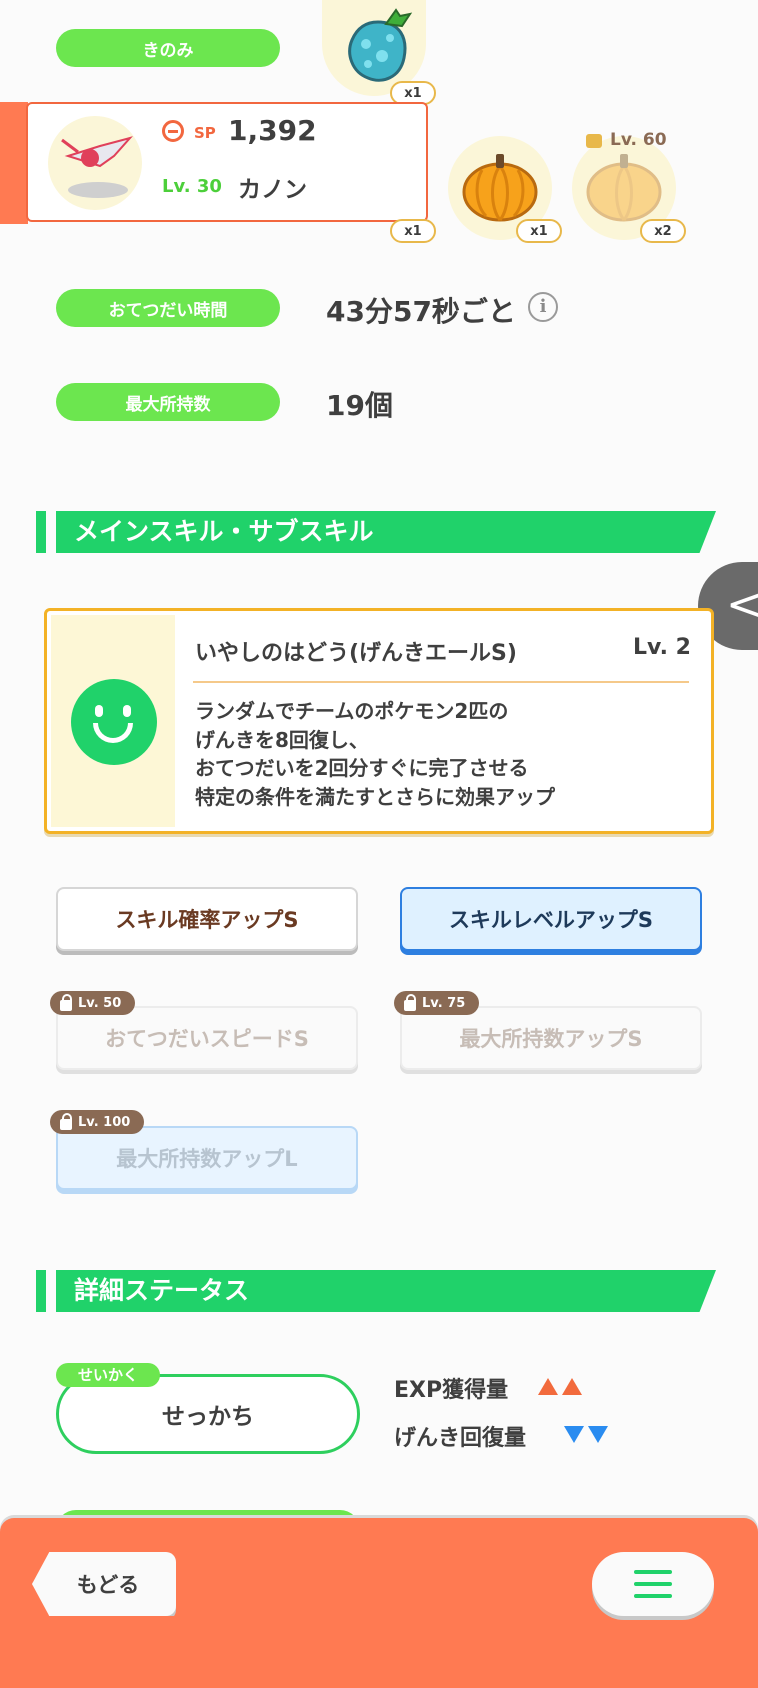 Image resolution: width=758 pixels, height=1688 pixels. Describe the element at coordinates (356, 653) in the screenshot. I see `main-skill-name: いやしのはどう(げんきエールS)` at that location.